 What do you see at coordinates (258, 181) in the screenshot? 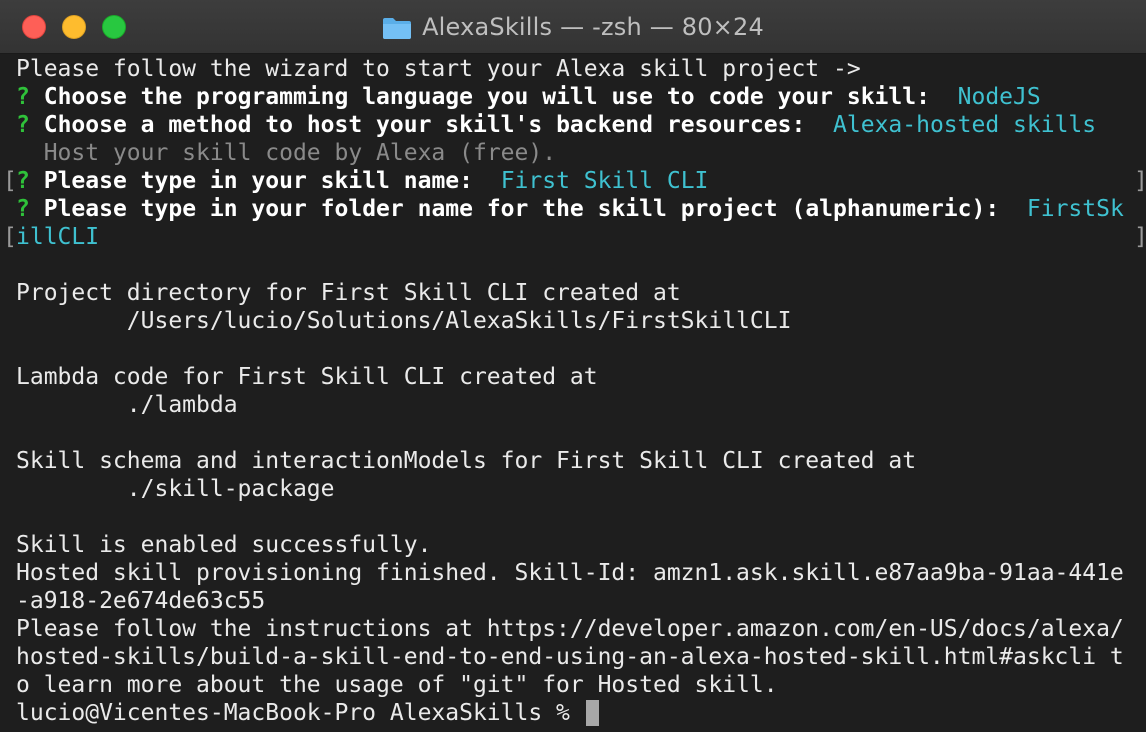
I see `question-text: Please type in your skill name:` at bounding box center [258, 181].